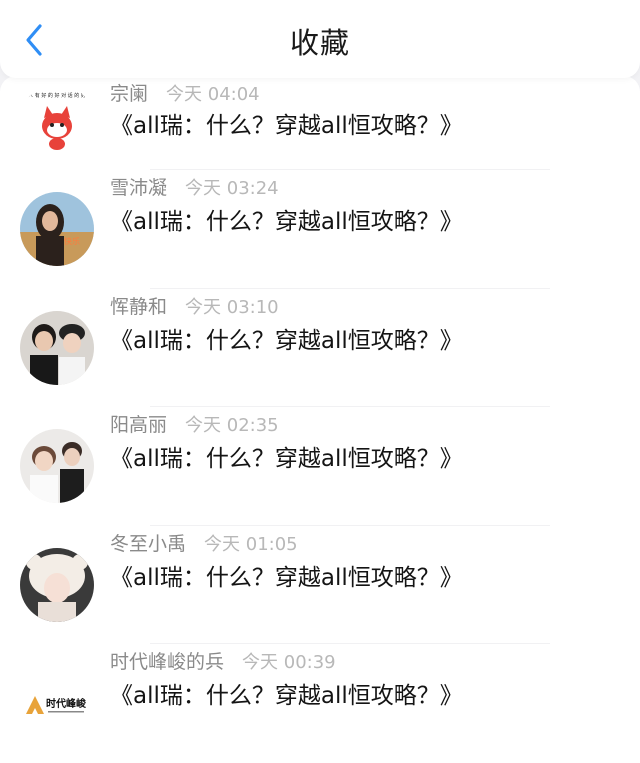  I want to click on timestamp: 今天 01:05, so click(251, 544).